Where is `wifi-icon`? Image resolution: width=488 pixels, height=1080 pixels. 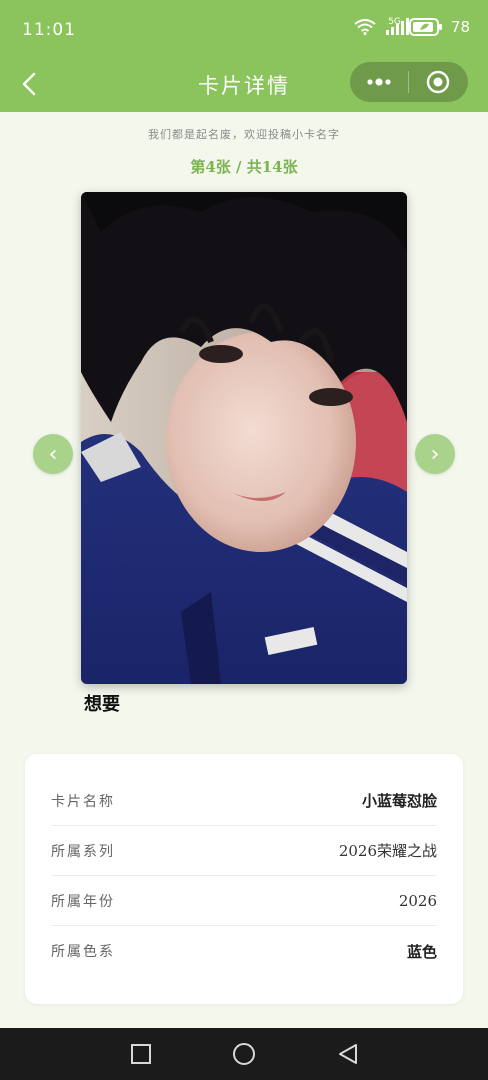
wifi-icon is located at coordinates (365, 27).